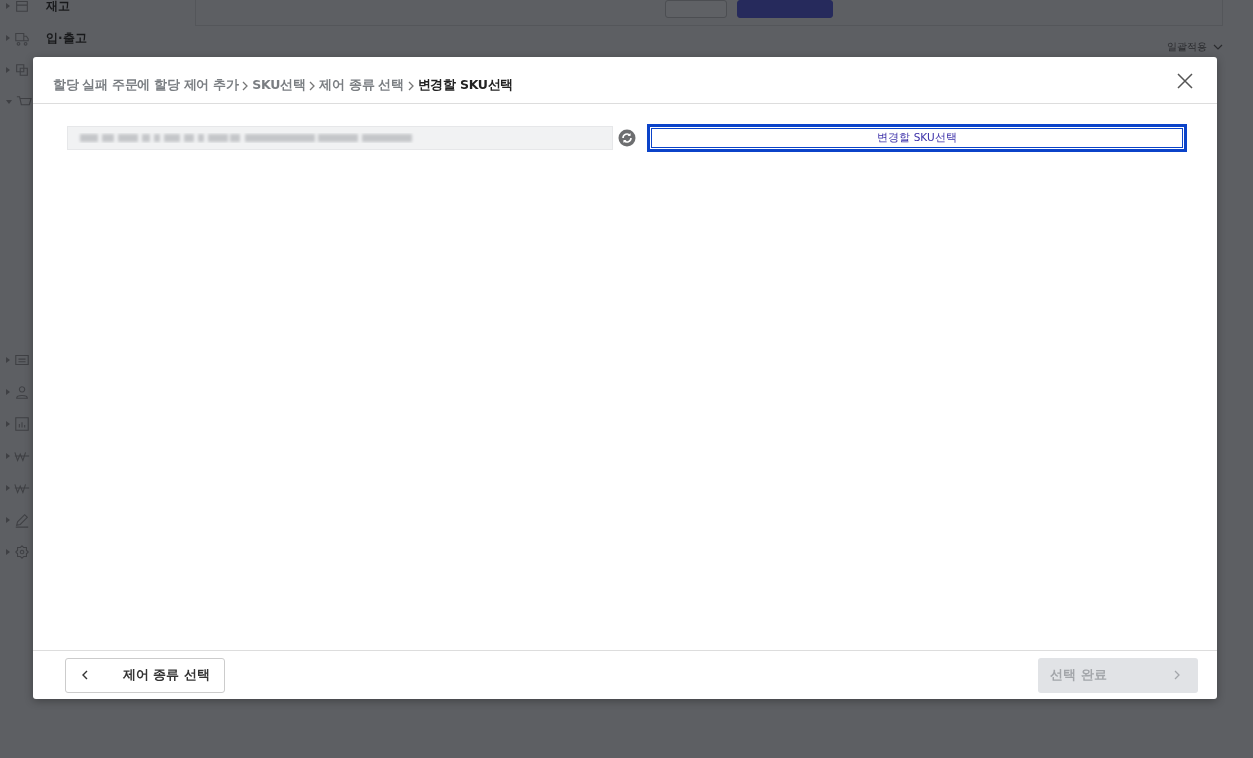  Describe the element at coordinates (85, 675) in the screenshot. I see `chevron-left-icon` at that location.